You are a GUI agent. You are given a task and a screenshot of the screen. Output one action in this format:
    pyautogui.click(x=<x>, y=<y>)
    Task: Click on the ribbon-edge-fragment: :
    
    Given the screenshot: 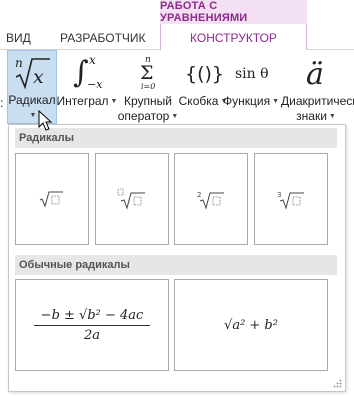 What is the action you would take?
    pyautogui.click(x=2, y=103)
    